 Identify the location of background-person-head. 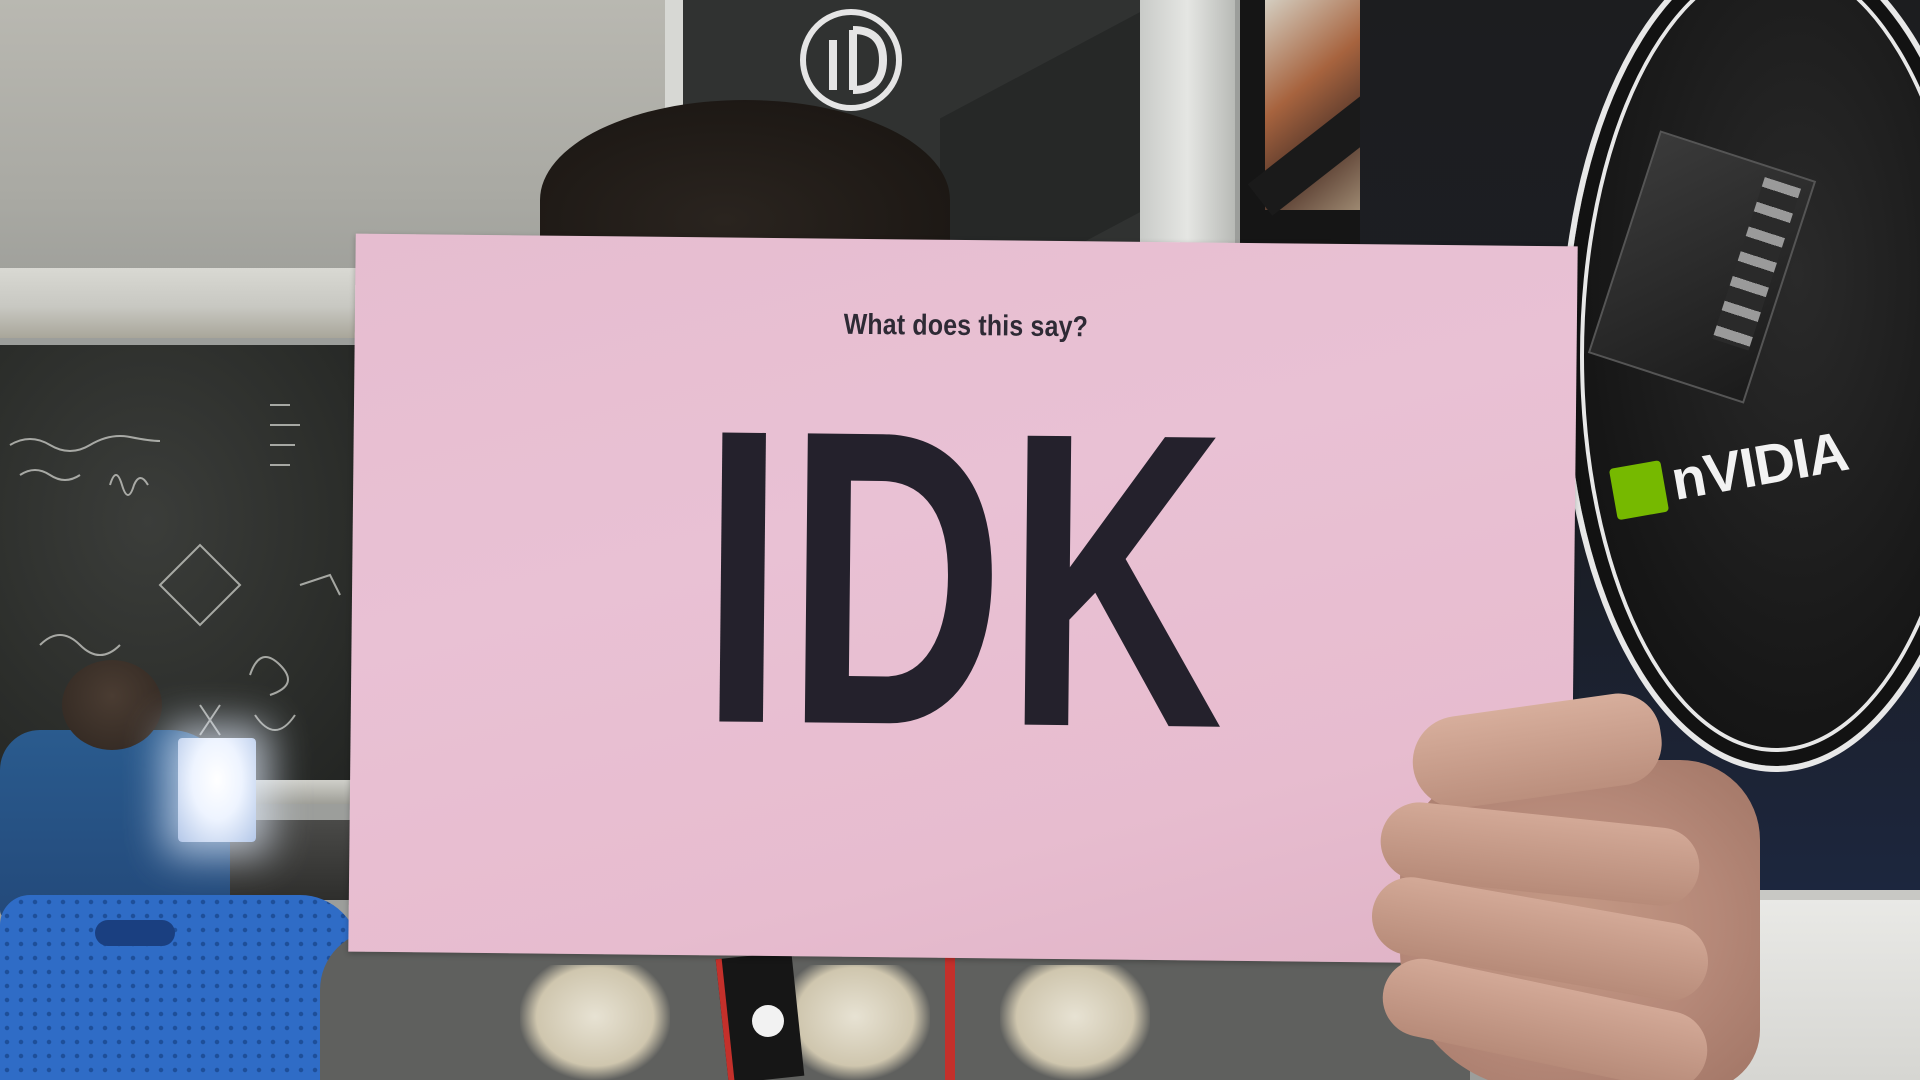
(112, 705).